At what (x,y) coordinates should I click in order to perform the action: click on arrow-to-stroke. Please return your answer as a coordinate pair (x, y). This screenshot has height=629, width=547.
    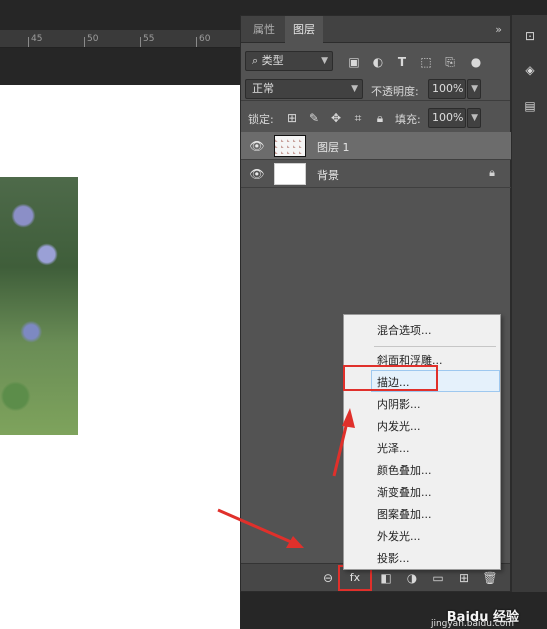
    Looking at the image, I should click on (343, 442).